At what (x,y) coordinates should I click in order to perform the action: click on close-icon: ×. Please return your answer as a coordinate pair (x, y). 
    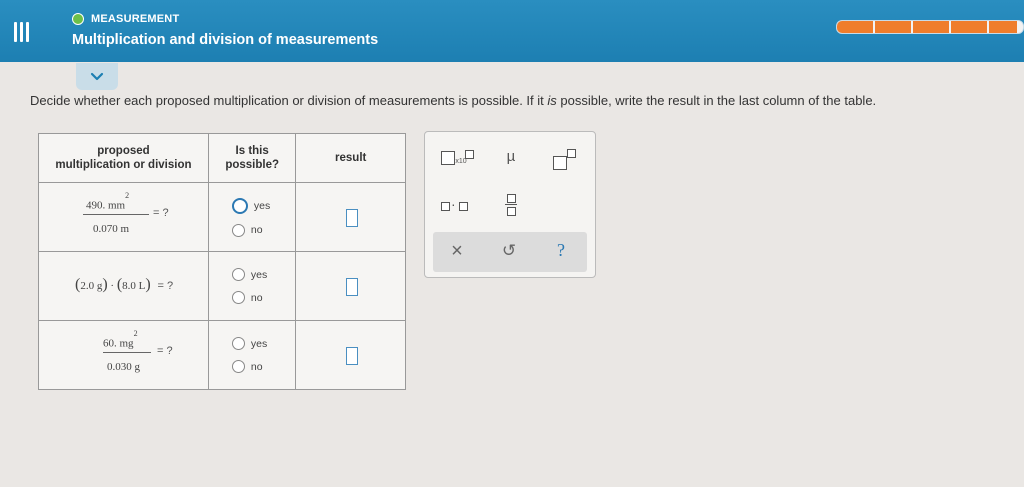
    Looking at the image, I should click on (457, 251).